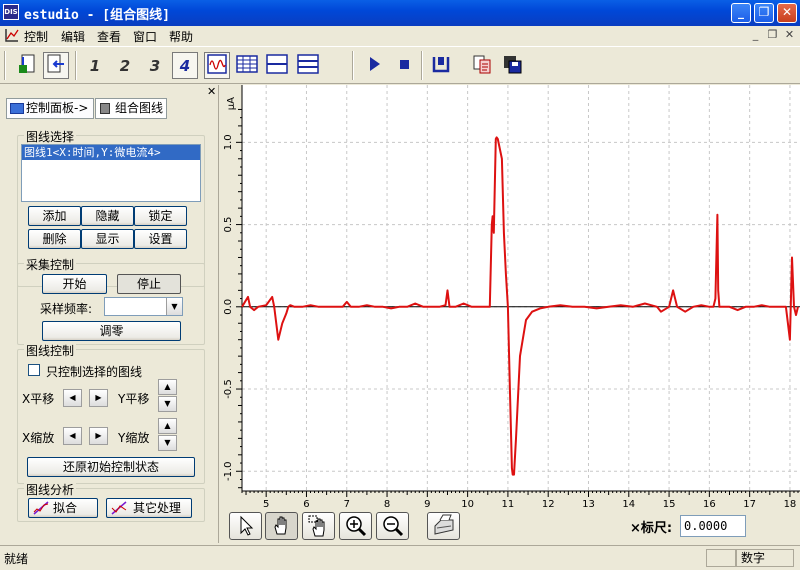 The width and height of the screenshot is (800, 570). Describe the element at coordinates (512, 65) in the screenshot. I see `save-all-button` at that location.